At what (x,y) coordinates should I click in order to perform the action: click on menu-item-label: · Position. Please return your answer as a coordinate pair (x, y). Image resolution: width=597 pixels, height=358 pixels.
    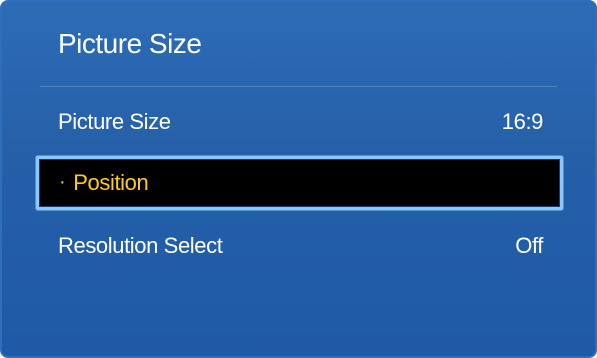
    Looking at the image, I should click on (104, 183).